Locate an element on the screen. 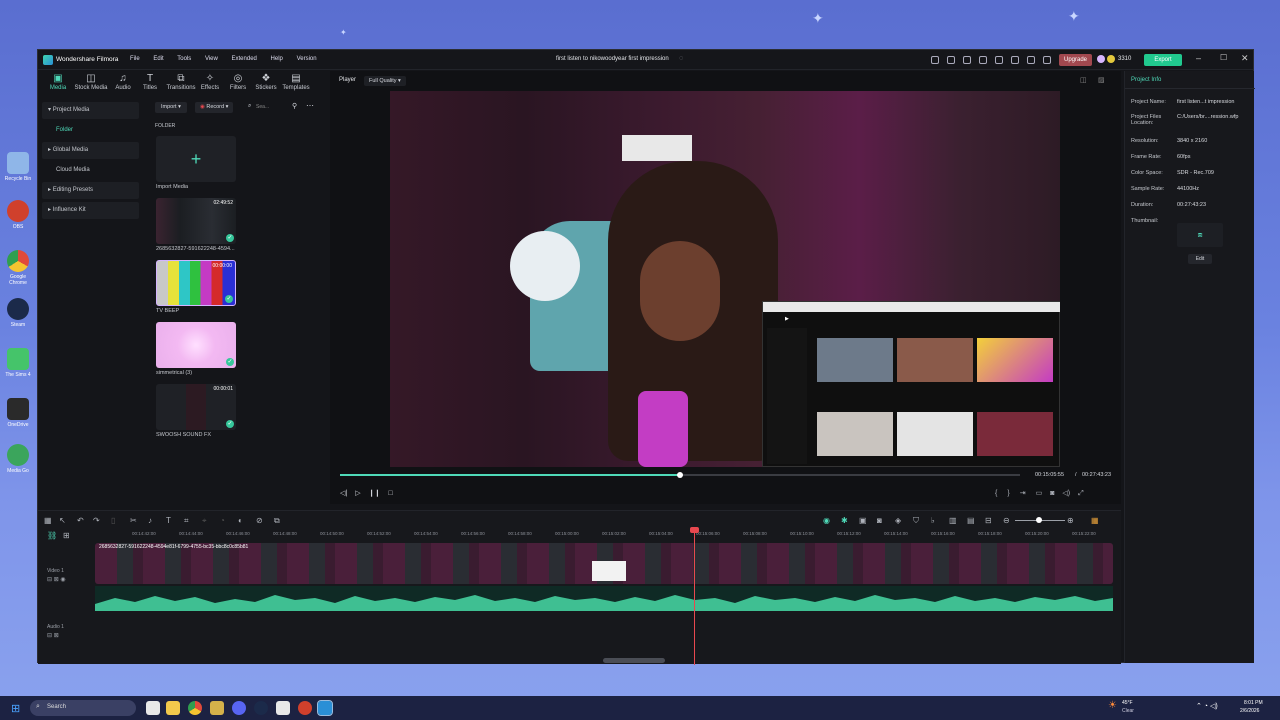 Image resolution: width=1280 pixels, height=720 pixels. menu-file: File is located at coordinates (135, 59).